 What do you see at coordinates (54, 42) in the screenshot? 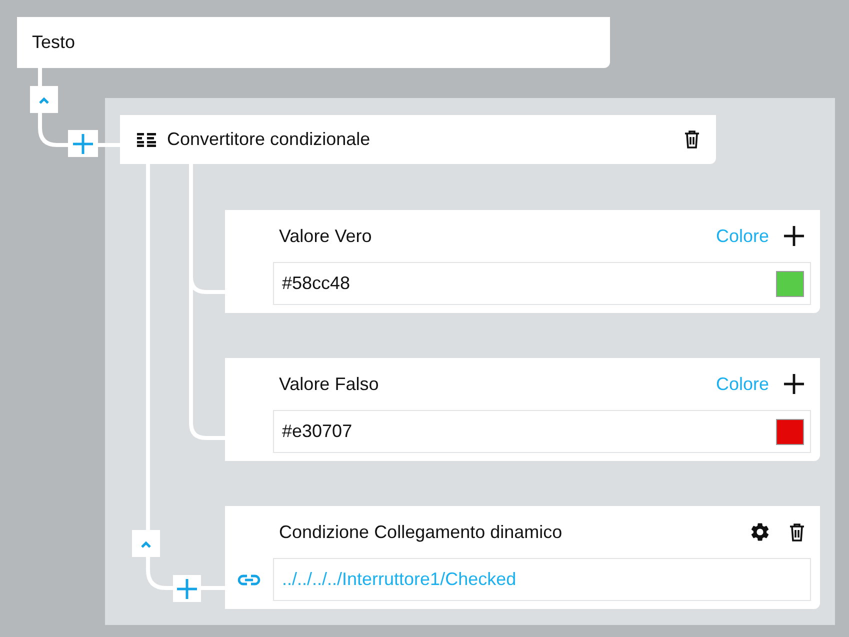
I see `node-title: Testo` at bounding box center [54, 42].